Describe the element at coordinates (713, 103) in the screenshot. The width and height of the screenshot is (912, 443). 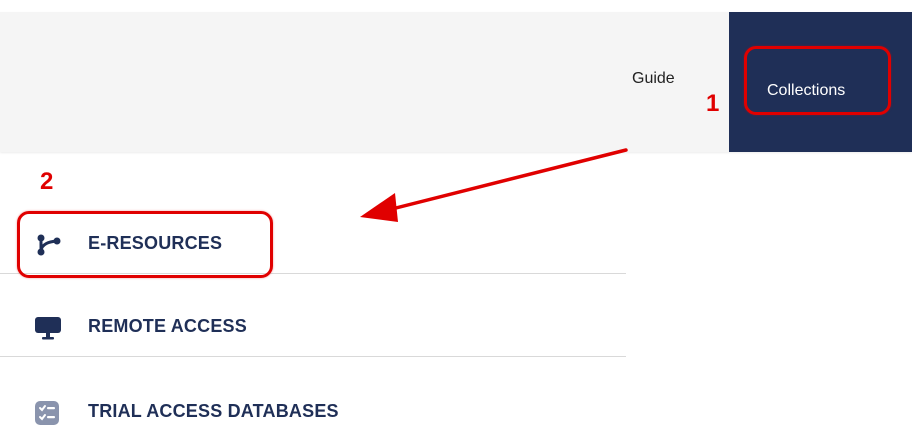
I see `step-number-1: 1` at that location.